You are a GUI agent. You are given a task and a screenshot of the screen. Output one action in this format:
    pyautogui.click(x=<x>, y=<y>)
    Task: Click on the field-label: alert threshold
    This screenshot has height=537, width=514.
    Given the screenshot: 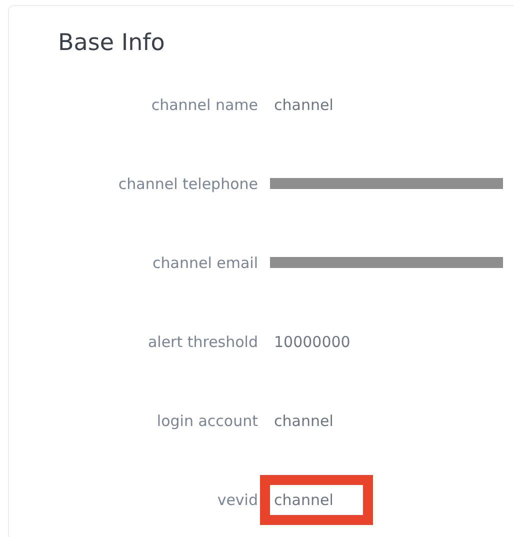 What is the action you would take?
    pyautogui.click(x=203, y=341)
    